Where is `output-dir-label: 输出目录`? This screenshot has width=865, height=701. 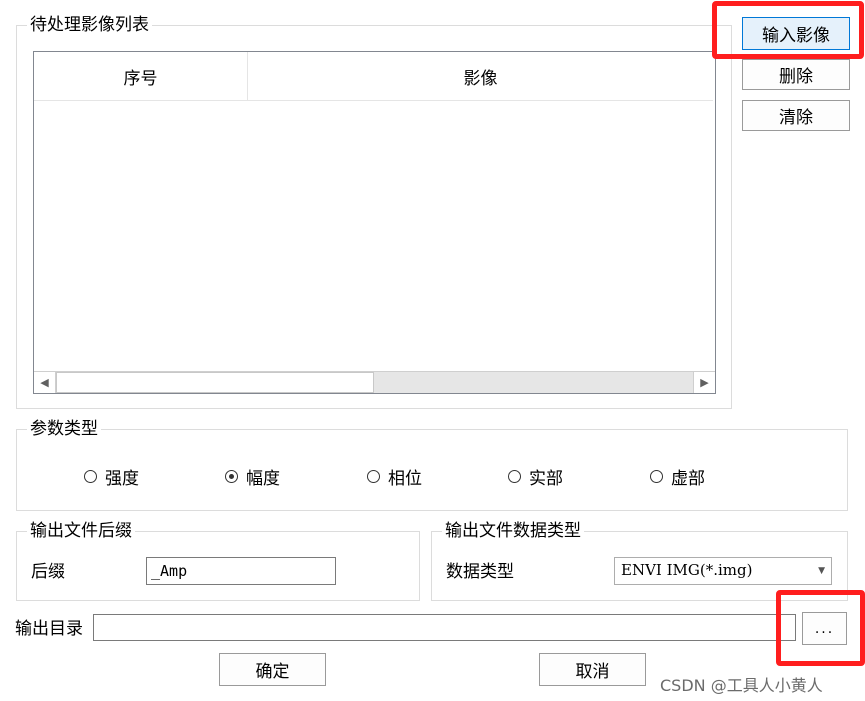
output-dir-label: 输出目录 is located at coordinates (49, 629).